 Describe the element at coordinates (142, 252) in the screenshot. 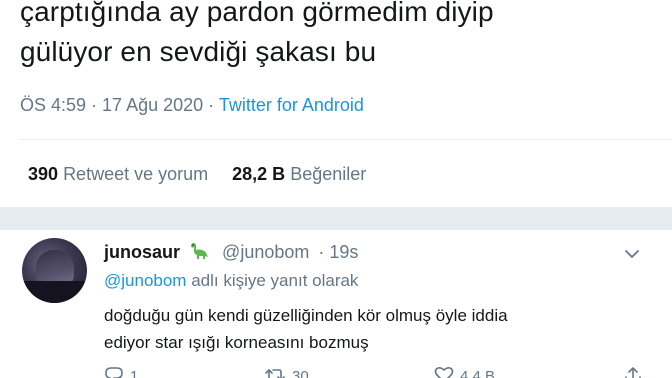

I see `reply-author-name: junosaur` at that location.